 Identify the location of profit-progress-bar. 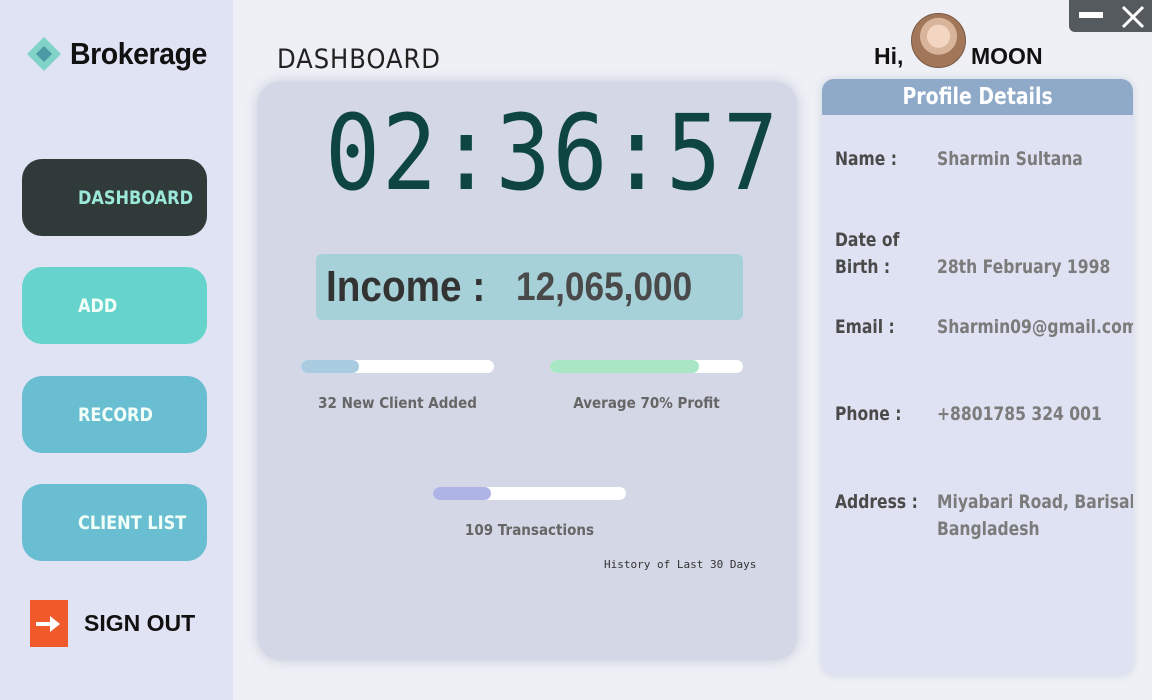
(646, 366).